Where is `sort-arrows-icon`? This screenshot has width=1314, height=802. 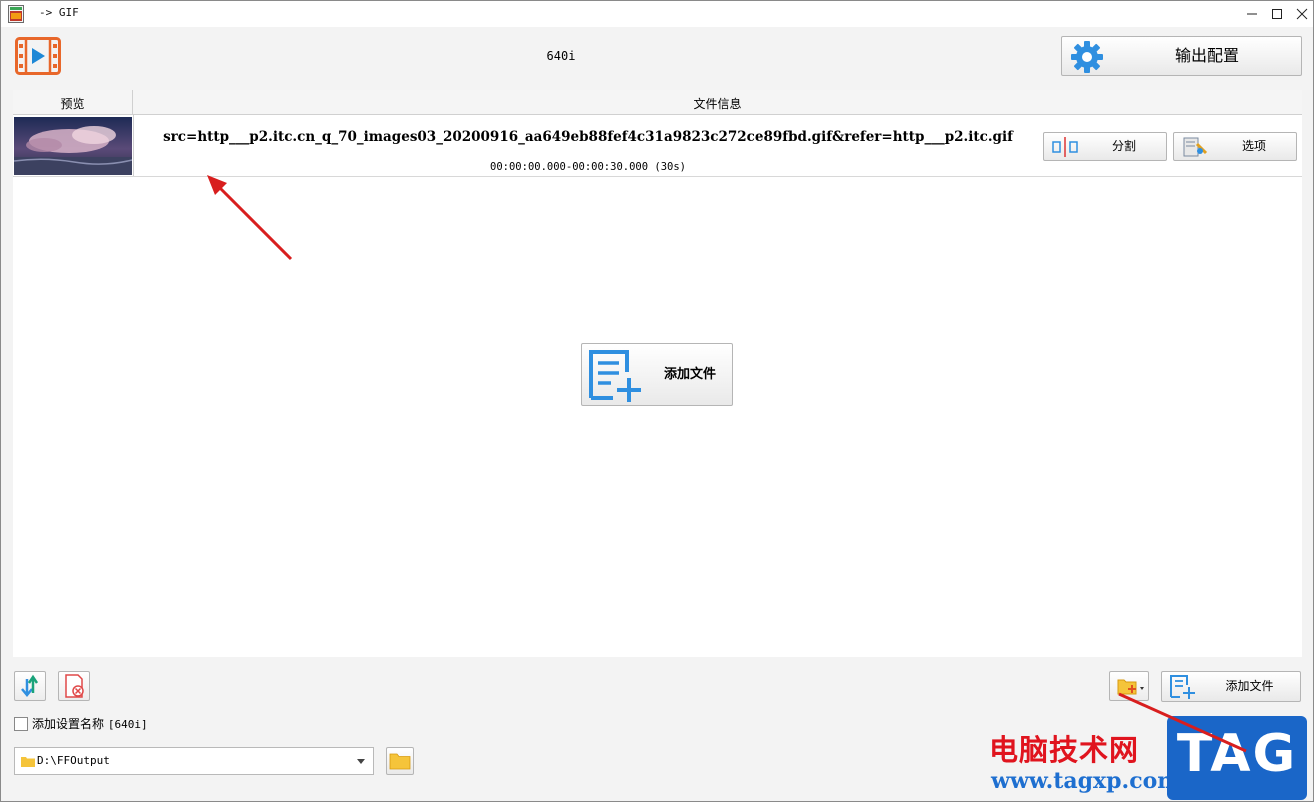 sort-arrows-icon is located at coordinates (30, 685).